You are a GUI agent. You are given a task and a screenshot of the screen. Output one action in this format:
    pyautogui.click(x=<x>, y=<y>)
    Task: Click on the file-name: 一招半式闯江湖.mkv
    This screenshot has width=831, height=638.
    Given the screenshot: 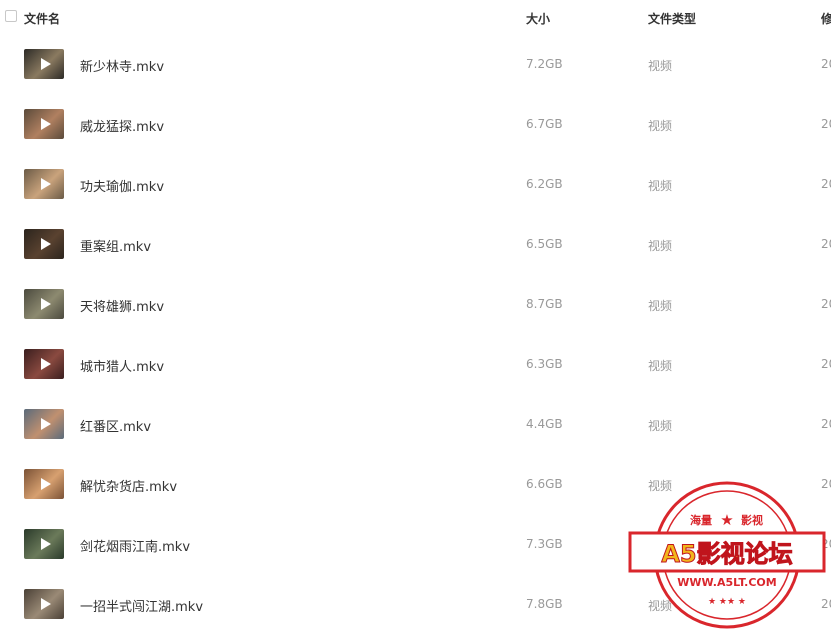 What is the action you would take?
    pyautogui.click(x=141, y=605)
    